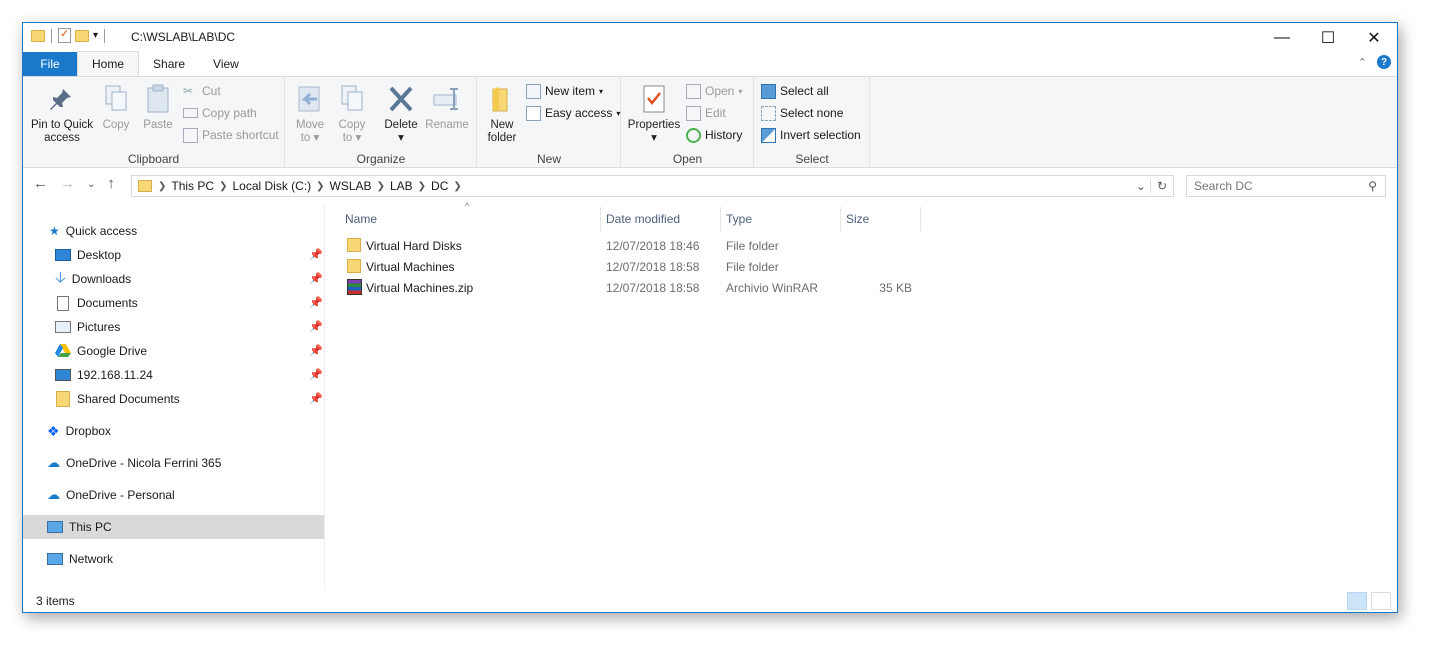 This screenshot has width=1440, height=656. What do you see at coordinates (116, 99) in the screenshot?
I see `copy-icon` at bounding box center [116, 99].